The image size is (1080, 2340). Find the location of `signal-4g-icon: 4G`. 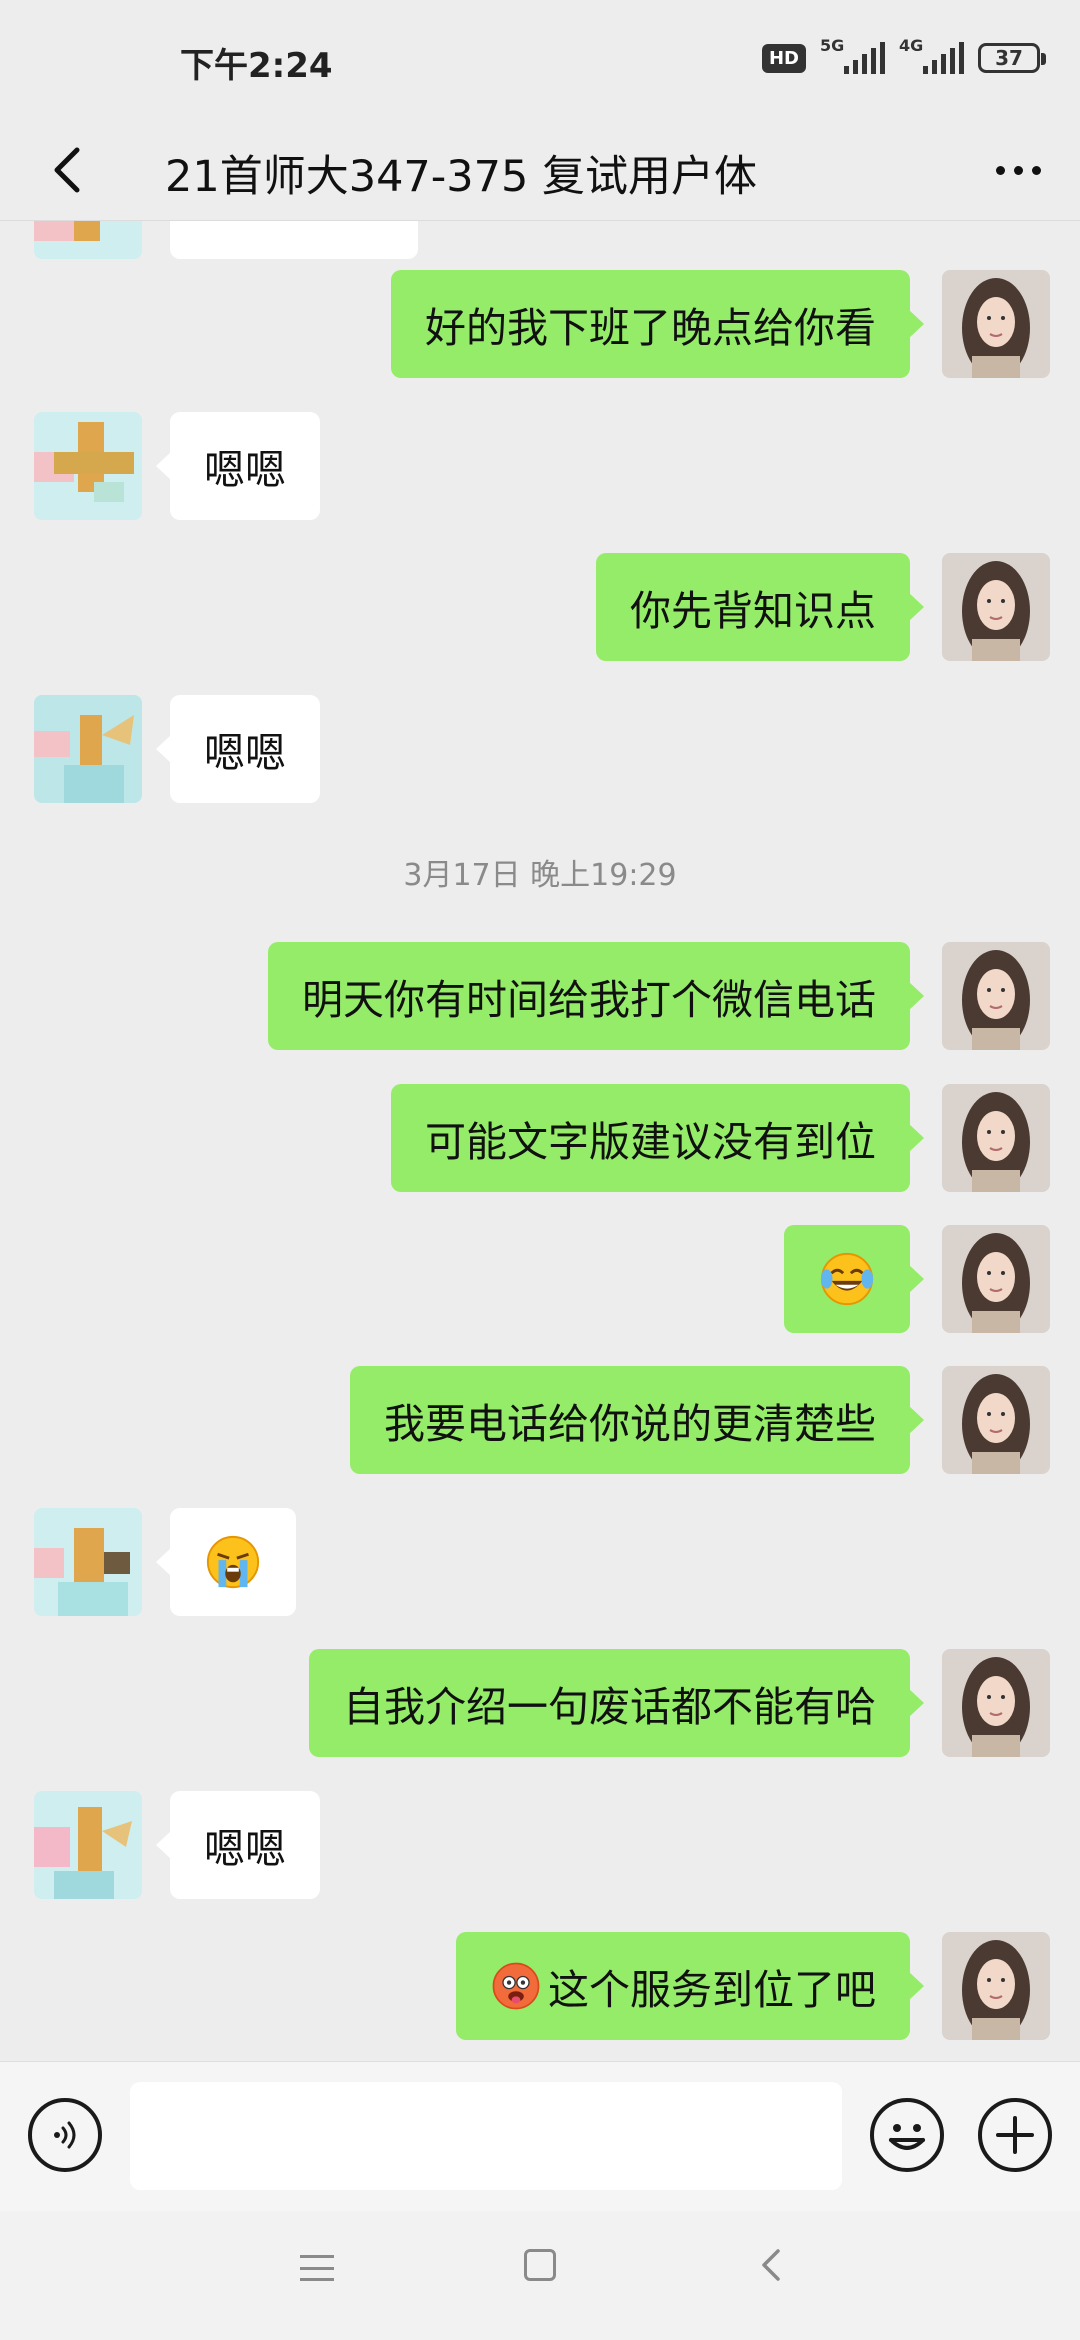

signal-4g-icon: 4G is located at coordinates (931, 55).